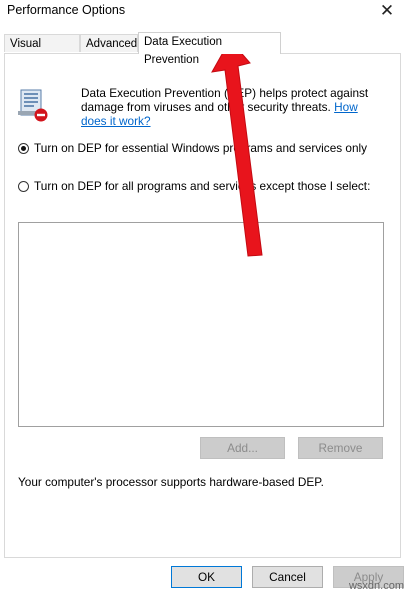  What do you see at coordinates (237, 148) in the screenshot?
I see `annotation-arrow` at bounding box center [237, 148].